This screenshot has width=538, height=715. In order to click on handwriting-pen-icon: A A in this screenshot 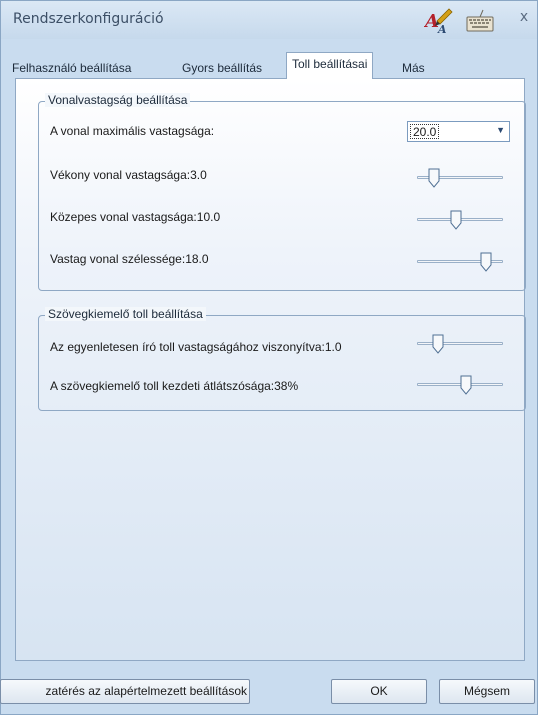, I will do `click(439, 21)`.